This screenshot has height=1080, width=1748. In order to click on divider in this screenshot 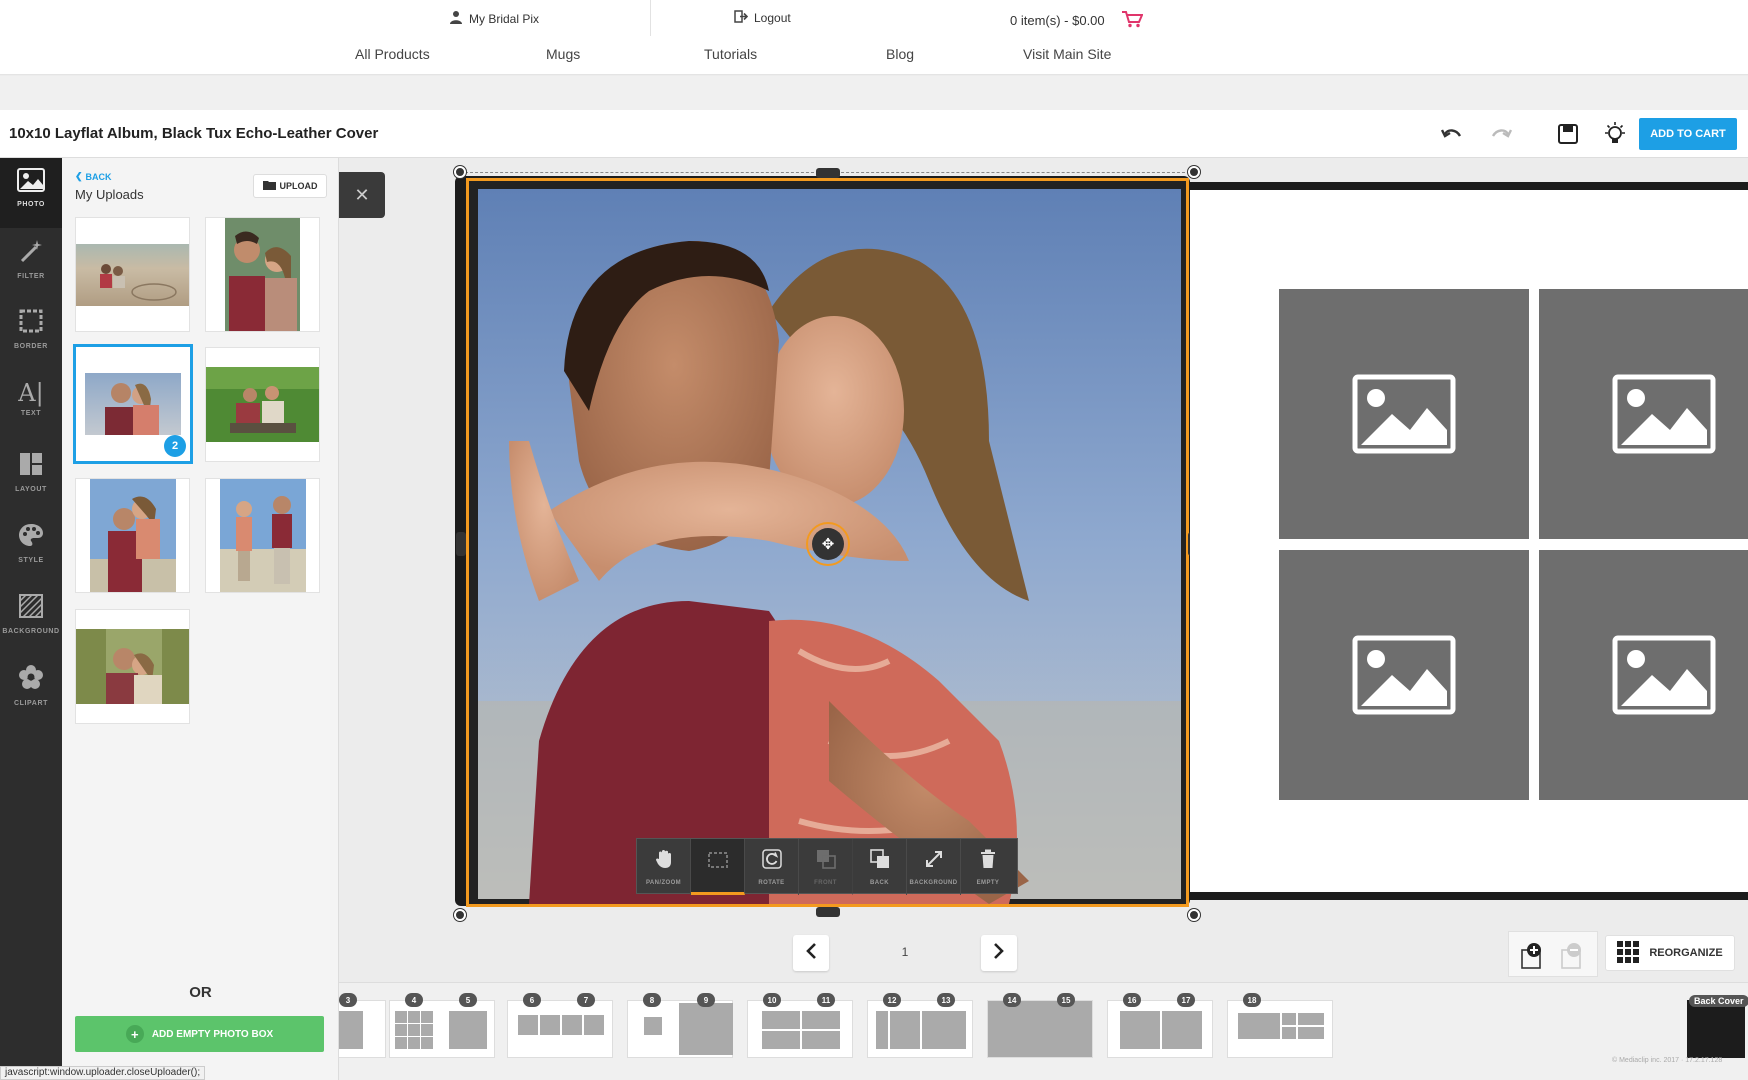, I will do `click(650, 18)`.